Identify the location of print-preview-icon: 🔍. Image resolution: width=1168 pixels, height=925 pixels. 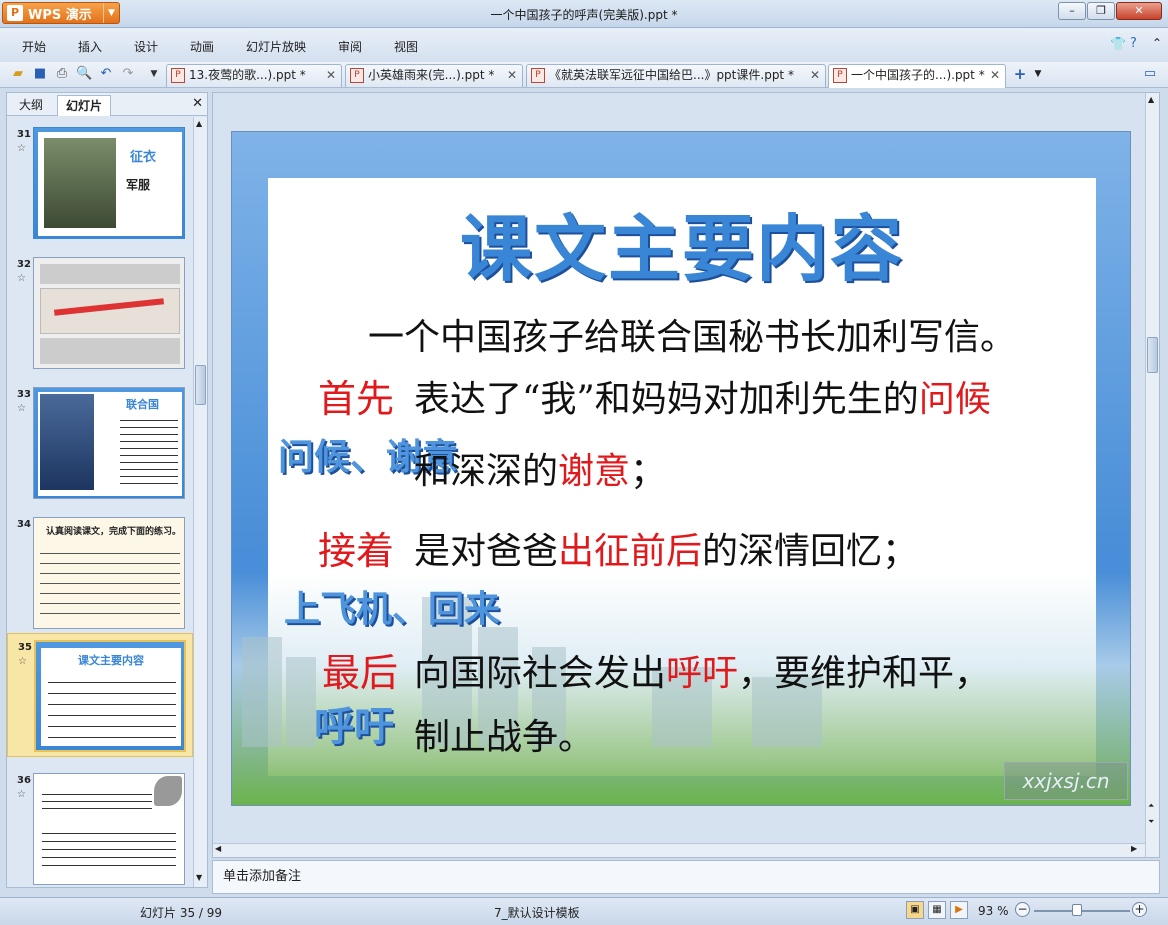
(84, 74).